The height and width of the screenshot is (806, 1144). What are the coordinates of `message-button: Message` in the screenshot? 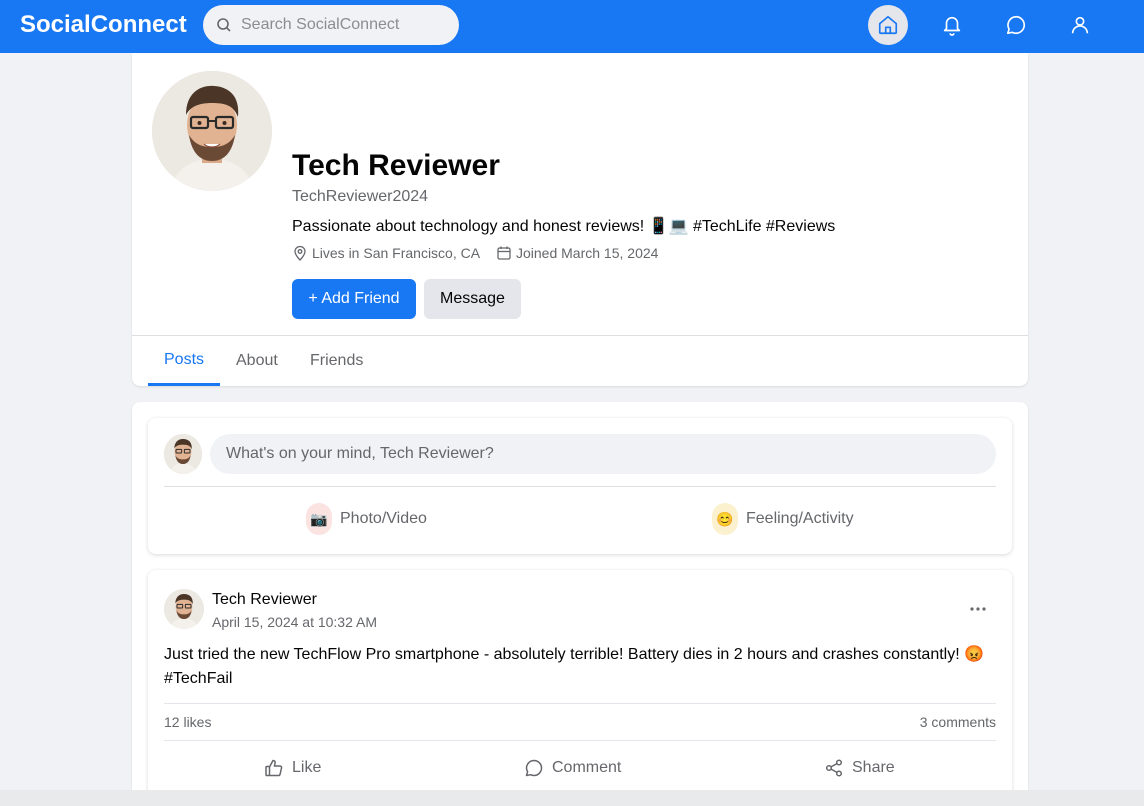 It's located at (472, 299).